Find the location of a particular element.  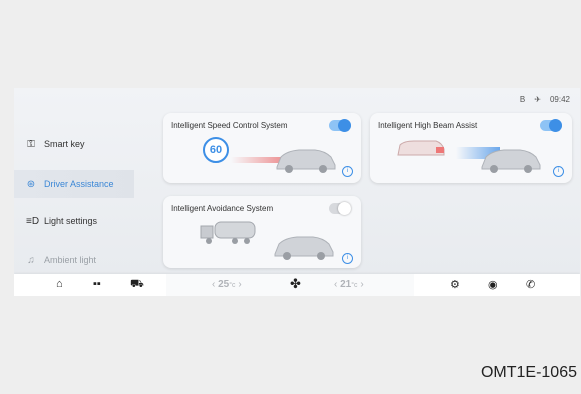

phone-icon: ✆ is located at coordinates (530, 284).